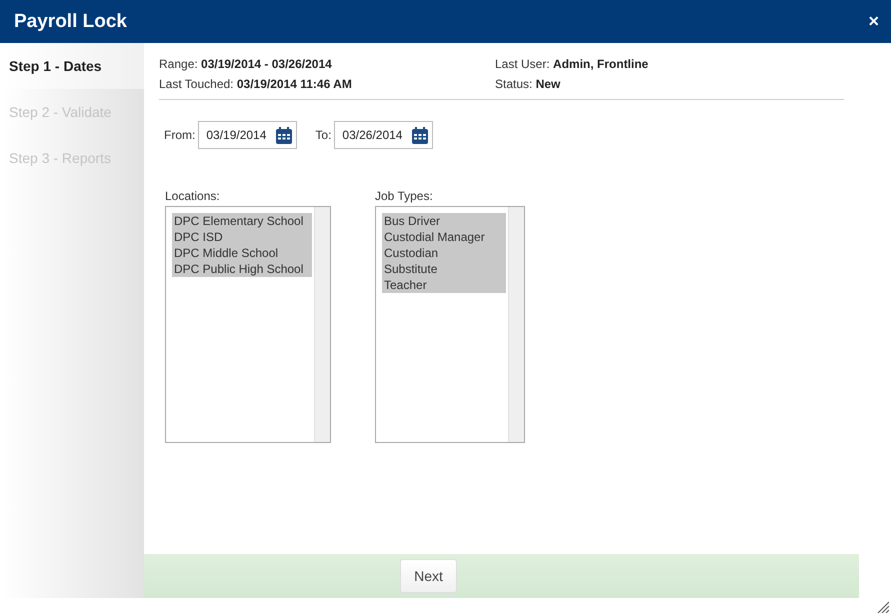  I want to click on list-item: Custodian, so click(444, 253).